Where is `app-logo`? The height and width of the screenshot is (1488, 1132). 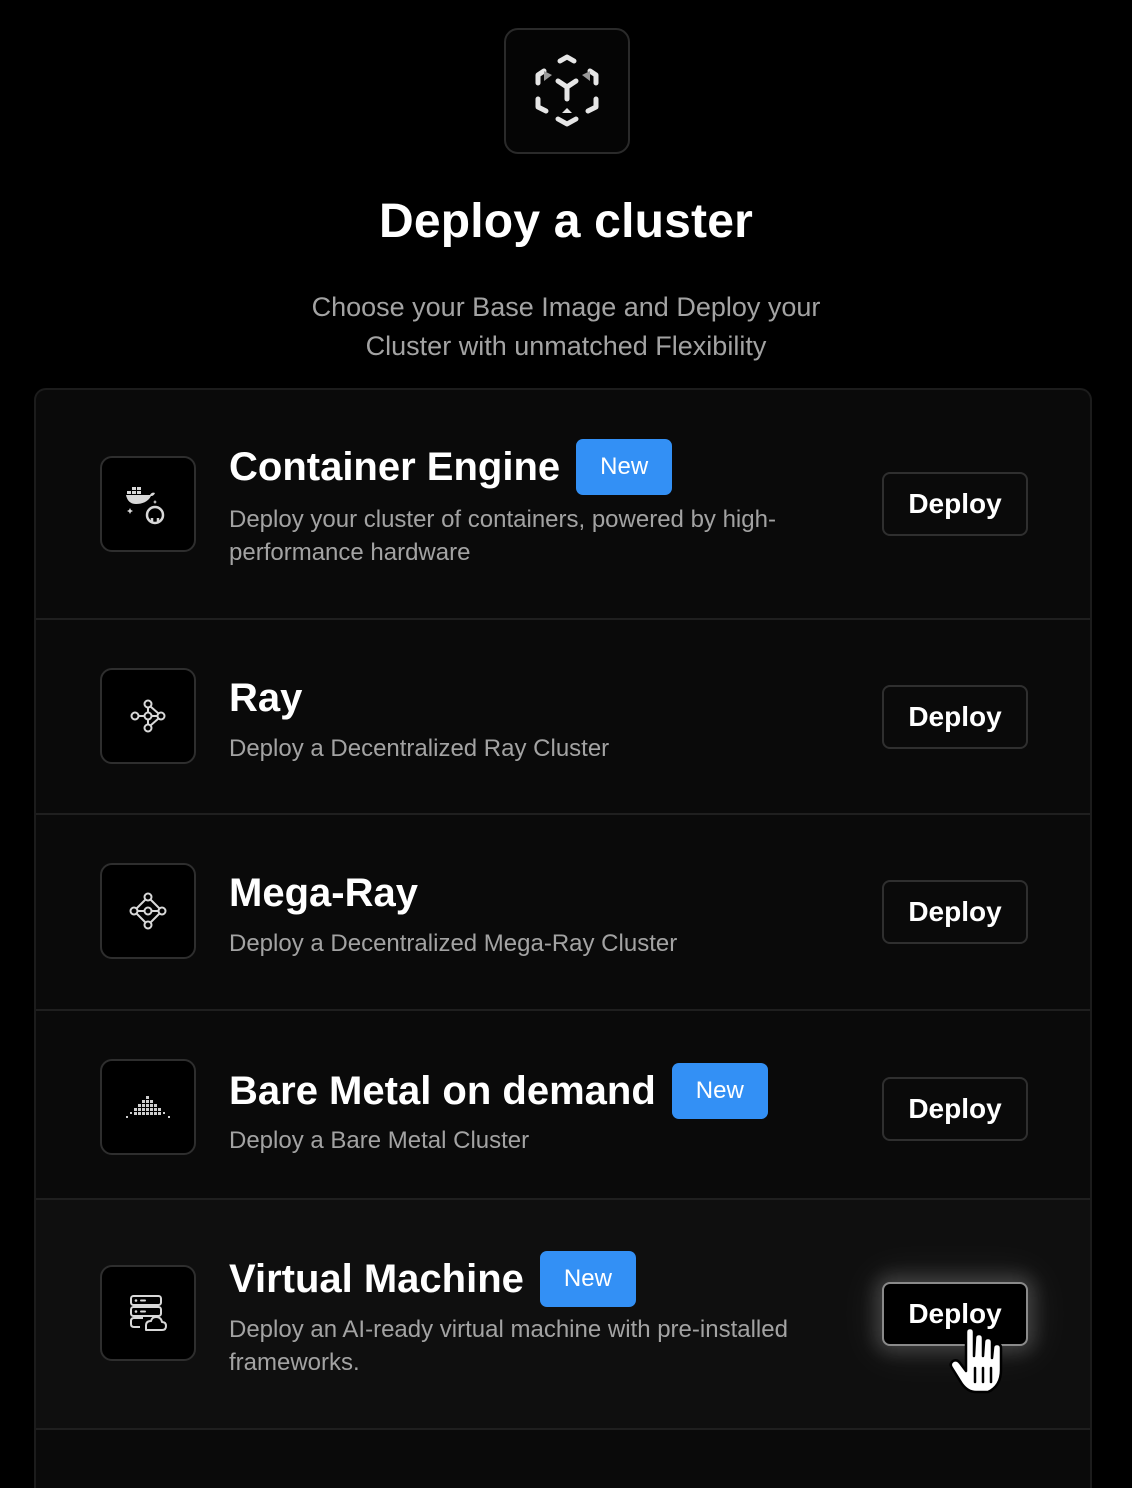 app-logo is located at coordinates (567, 91).